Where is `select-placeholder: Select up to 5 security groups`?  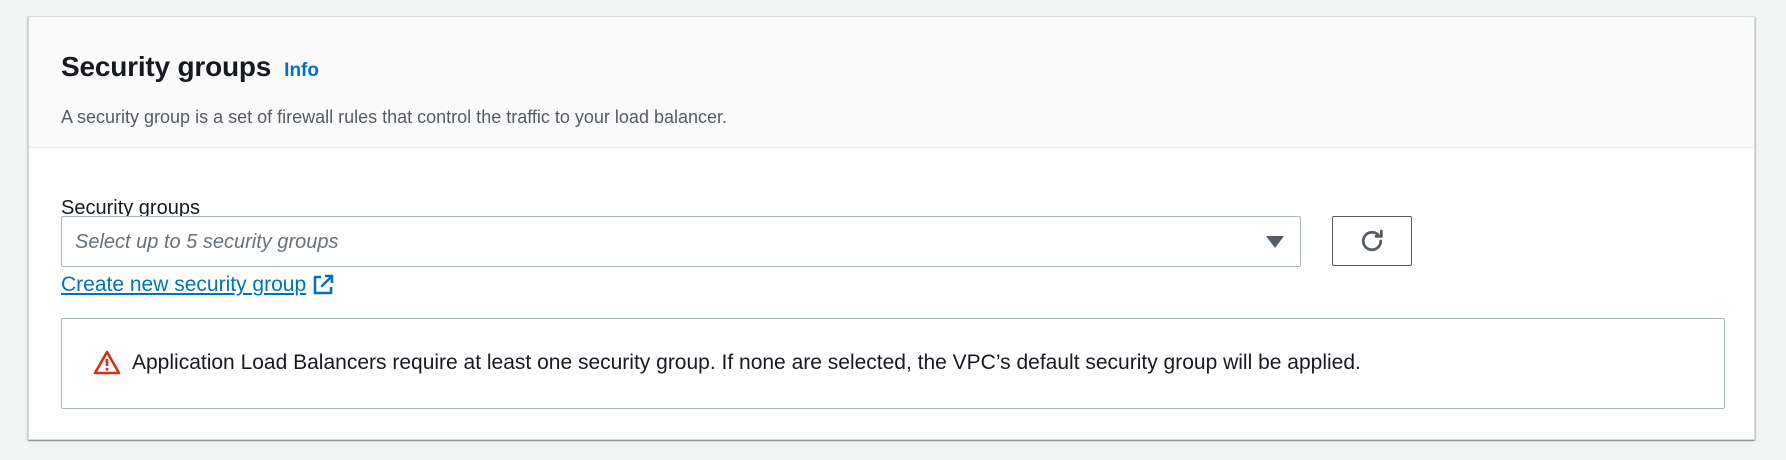
select-placeholder: Select up to 5 security groups is located at coordinates (207, 242).